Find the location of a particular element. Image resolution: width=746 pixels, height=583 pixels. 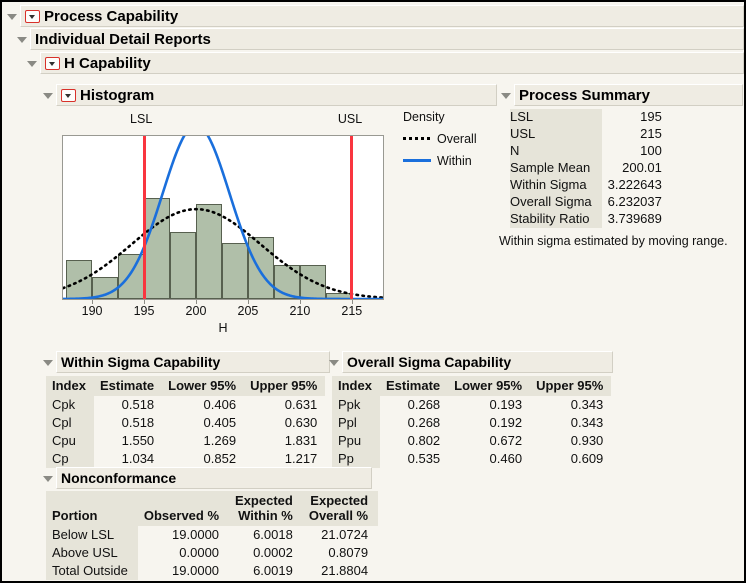

x-axis-label: 215 is located at coordinates (352, 311).